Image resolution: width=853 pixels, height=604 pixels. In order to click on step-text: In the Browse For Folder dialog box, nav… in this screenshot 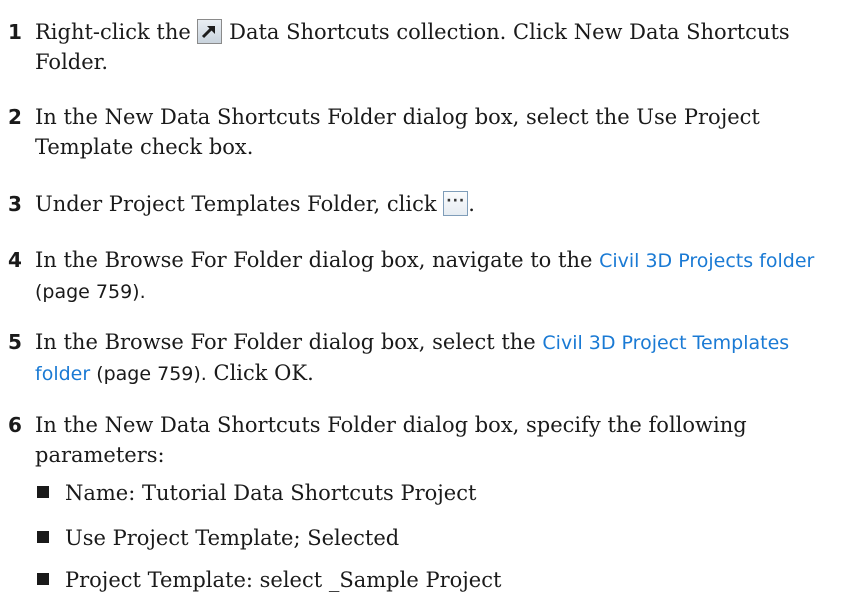, I will do `click(442, 276)`.